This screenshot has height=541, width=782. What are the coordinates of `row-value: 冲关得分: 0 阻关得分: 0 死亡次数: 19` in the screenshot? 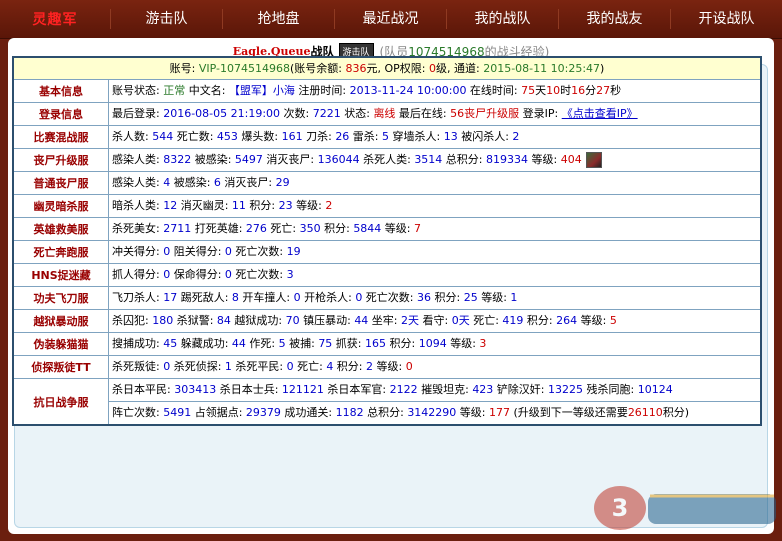 It's located at (206, 251).